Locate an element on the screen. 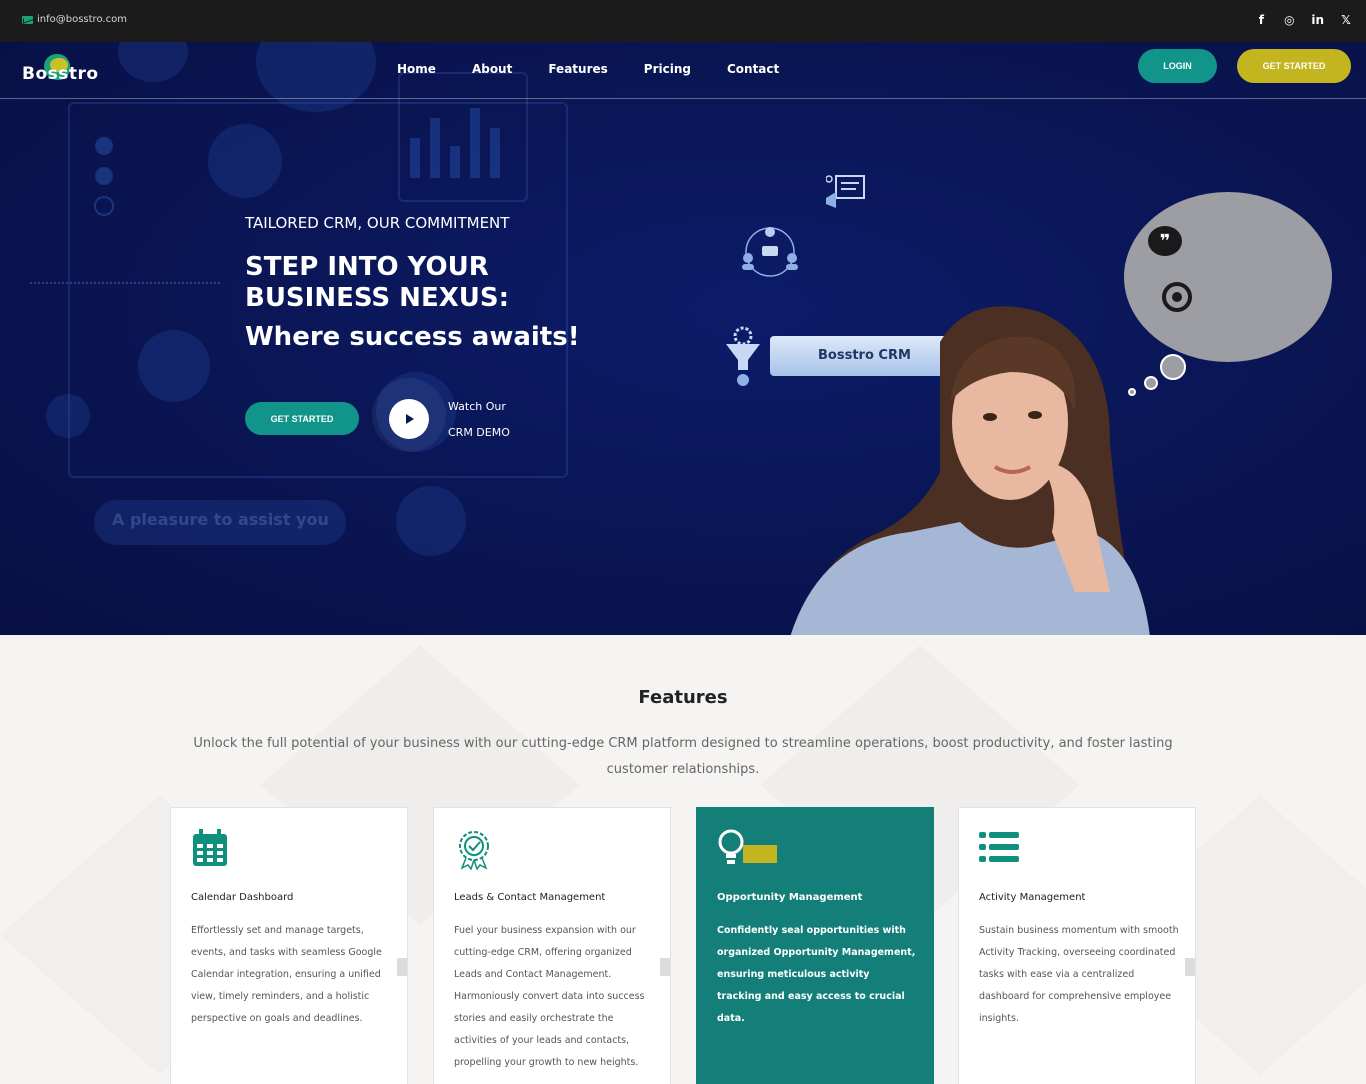 This screenshot has width=1366, height=1084. award-badge-icon is located at coordinates (474, 850).